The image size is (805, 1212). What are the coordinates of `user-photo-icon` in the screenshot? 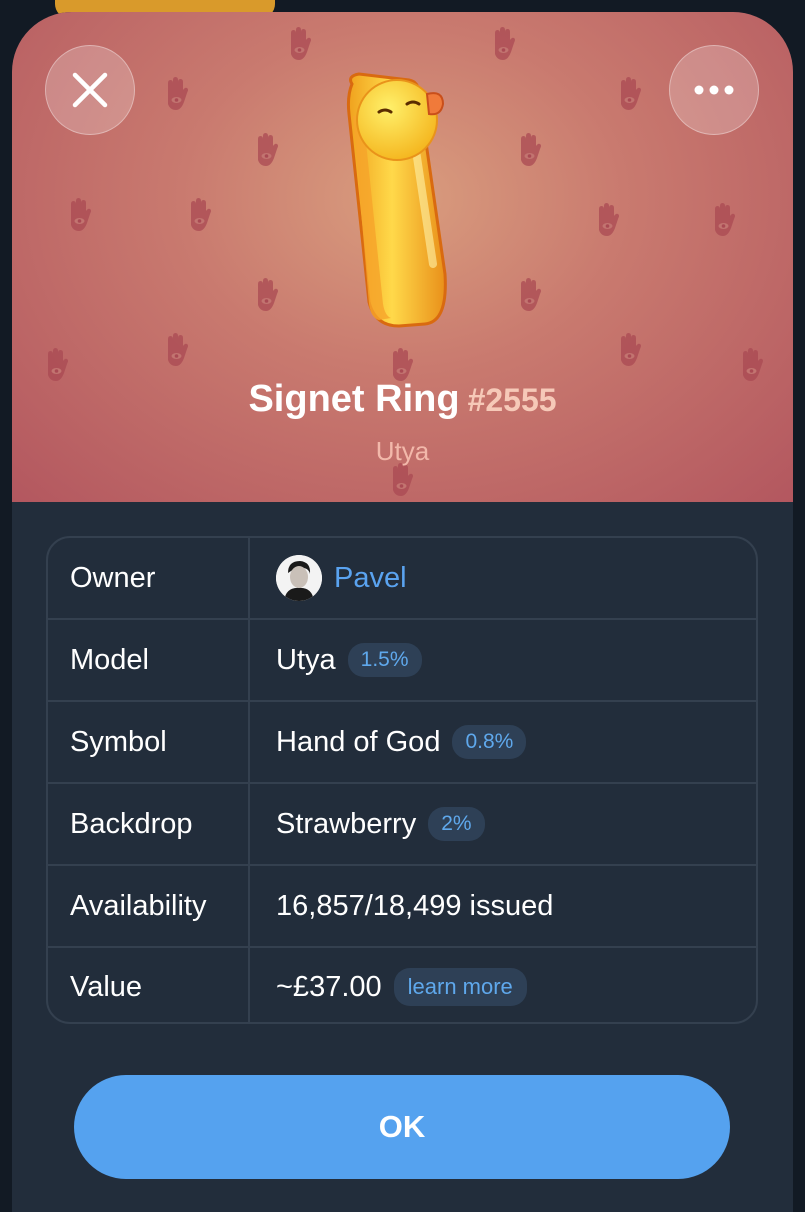 It's located at (299, 578).